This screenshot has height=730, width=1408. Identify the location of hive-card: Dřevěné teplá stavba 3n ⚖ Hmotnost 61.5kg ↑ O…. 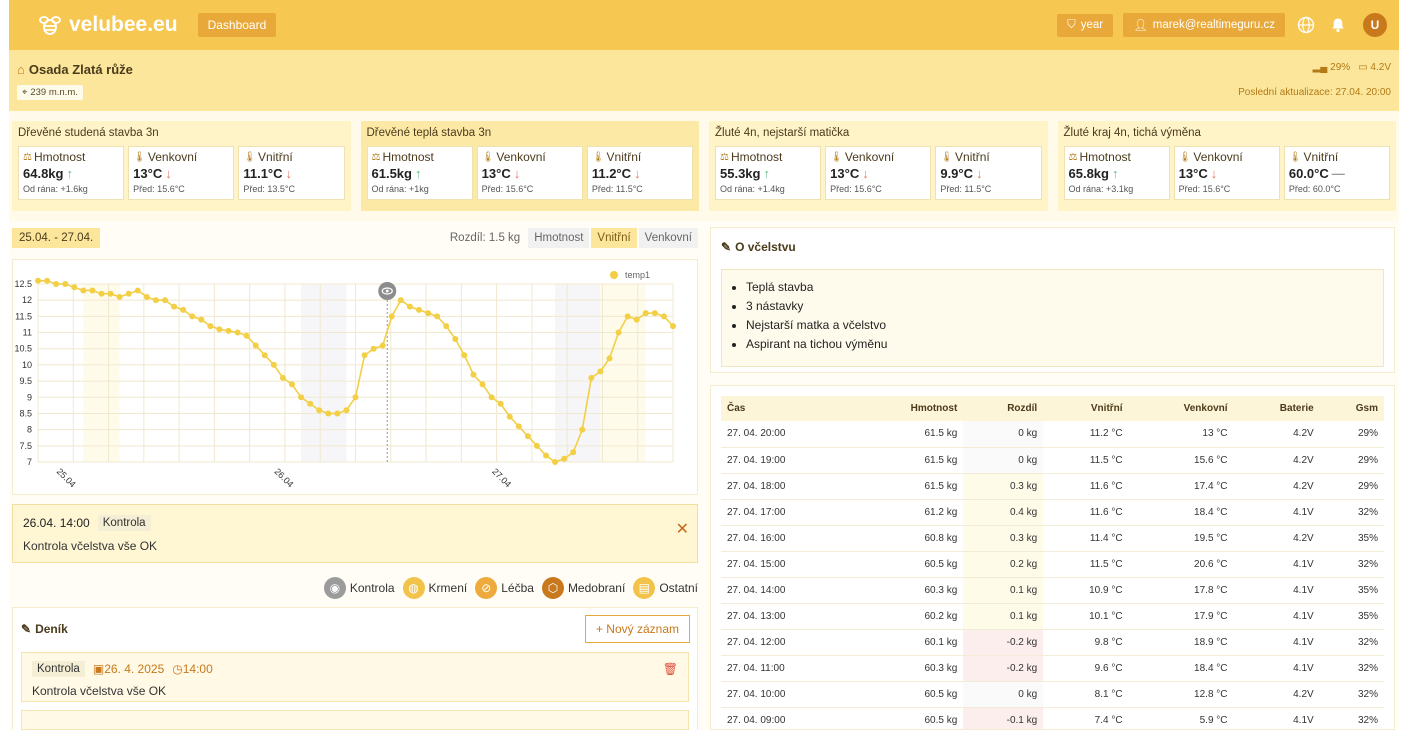
(529, 166).